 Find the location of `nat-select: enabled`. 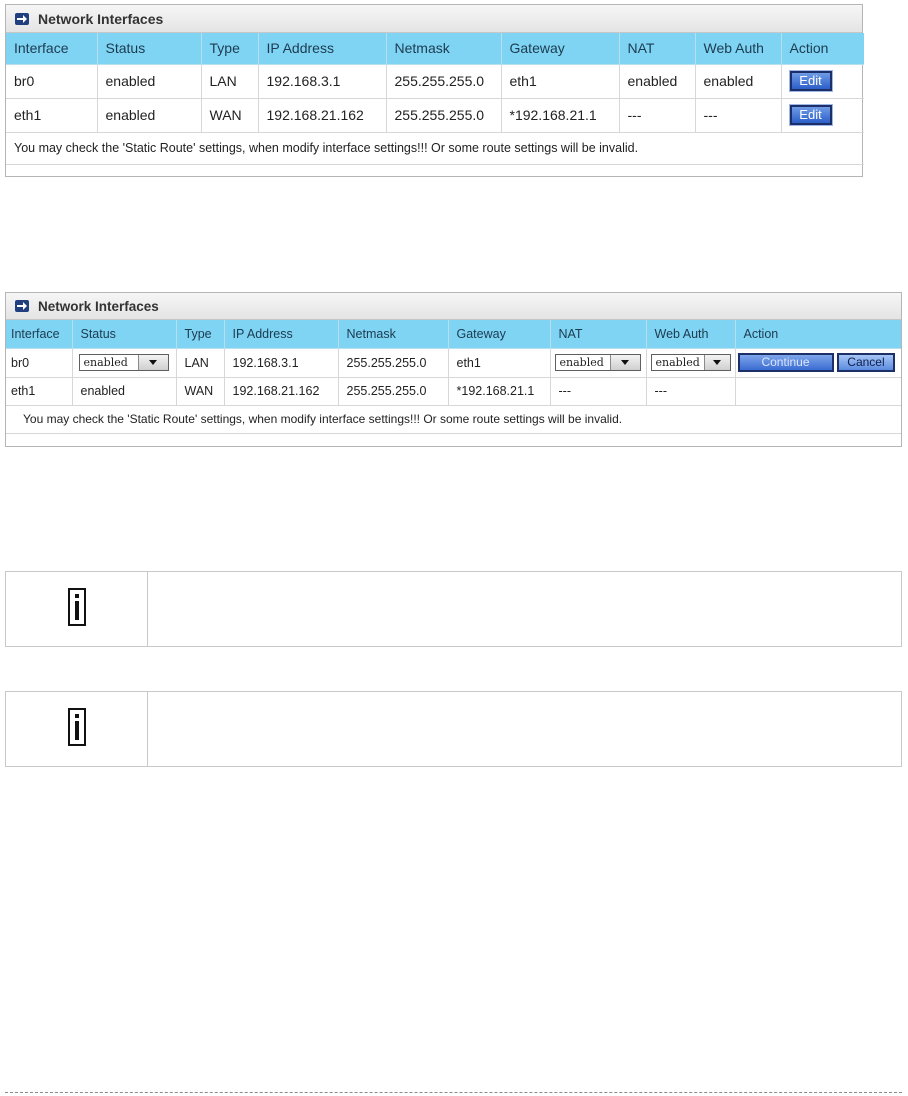

nat-select: enabled is located at coordinates (597, 362).